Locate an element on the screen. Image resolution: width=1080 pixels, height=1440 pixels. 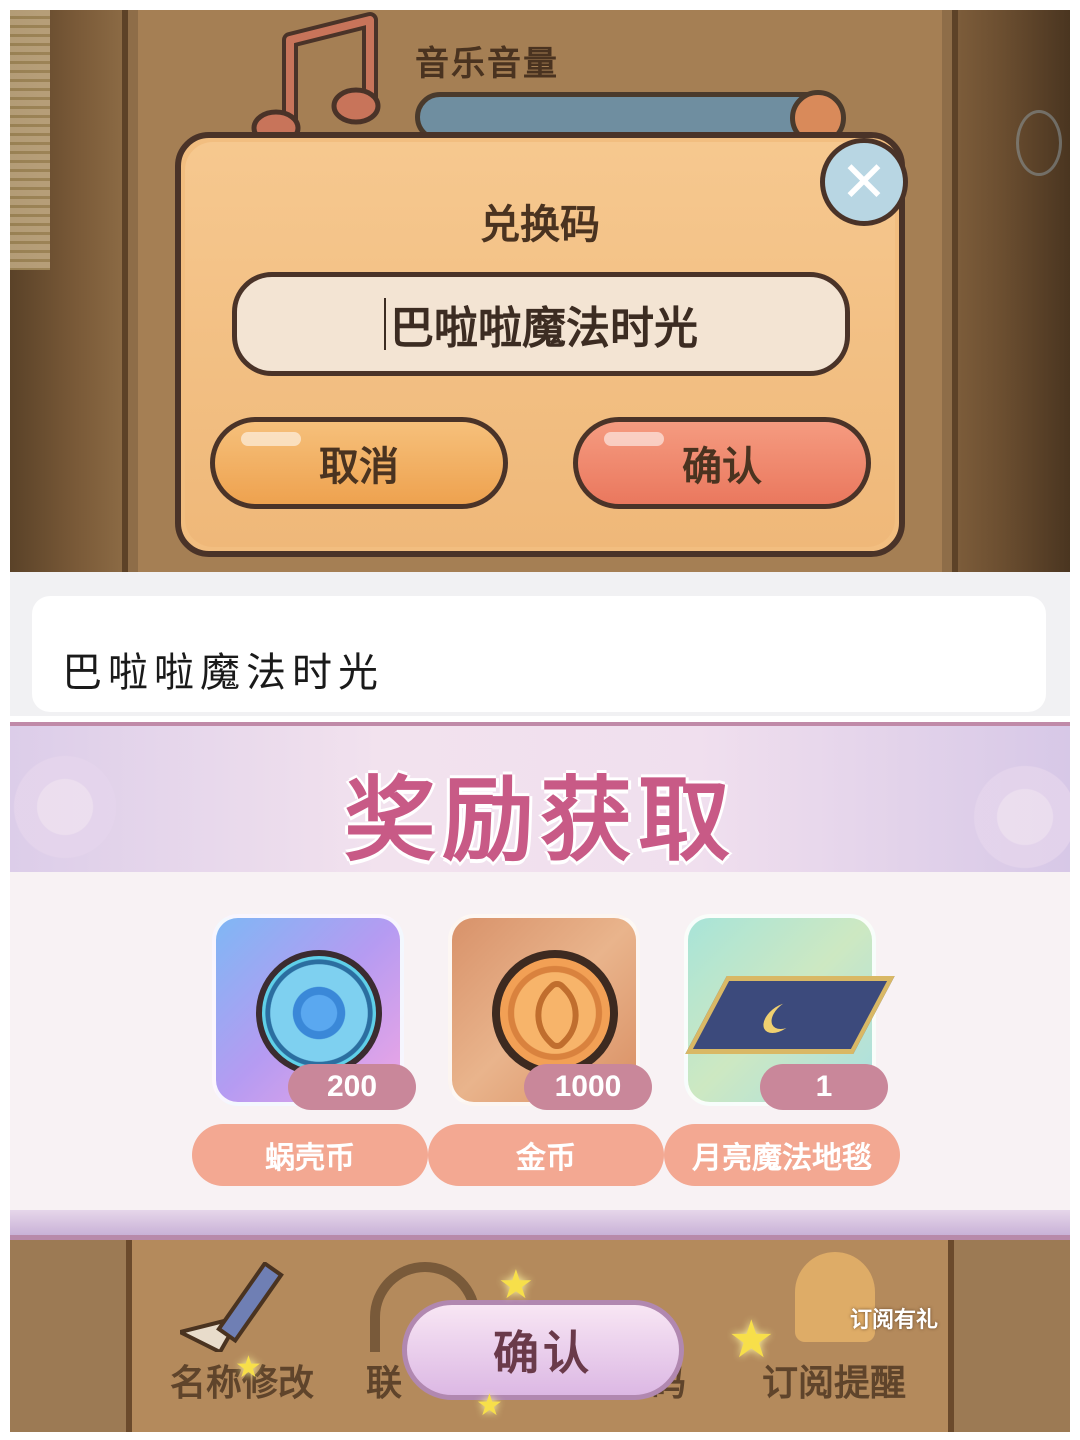
redeem-dialog-title: 兑换码 is located at coordinates (540, 225).